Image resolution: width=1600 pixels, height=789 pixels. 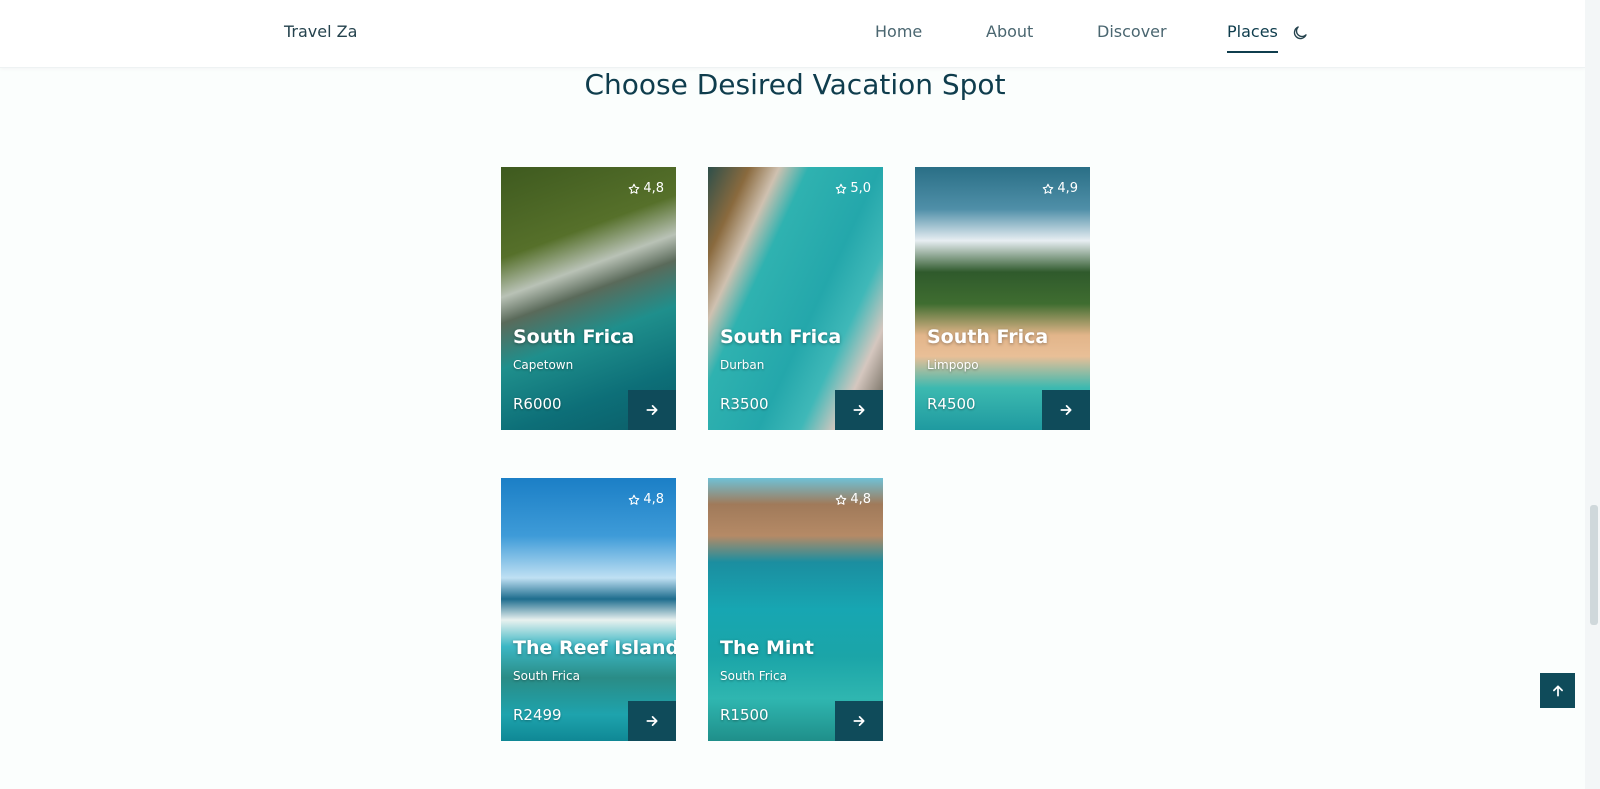 I want to click on place-card: 4,9 South Frica Limpopo R4500, so click(x=1002, y=298).